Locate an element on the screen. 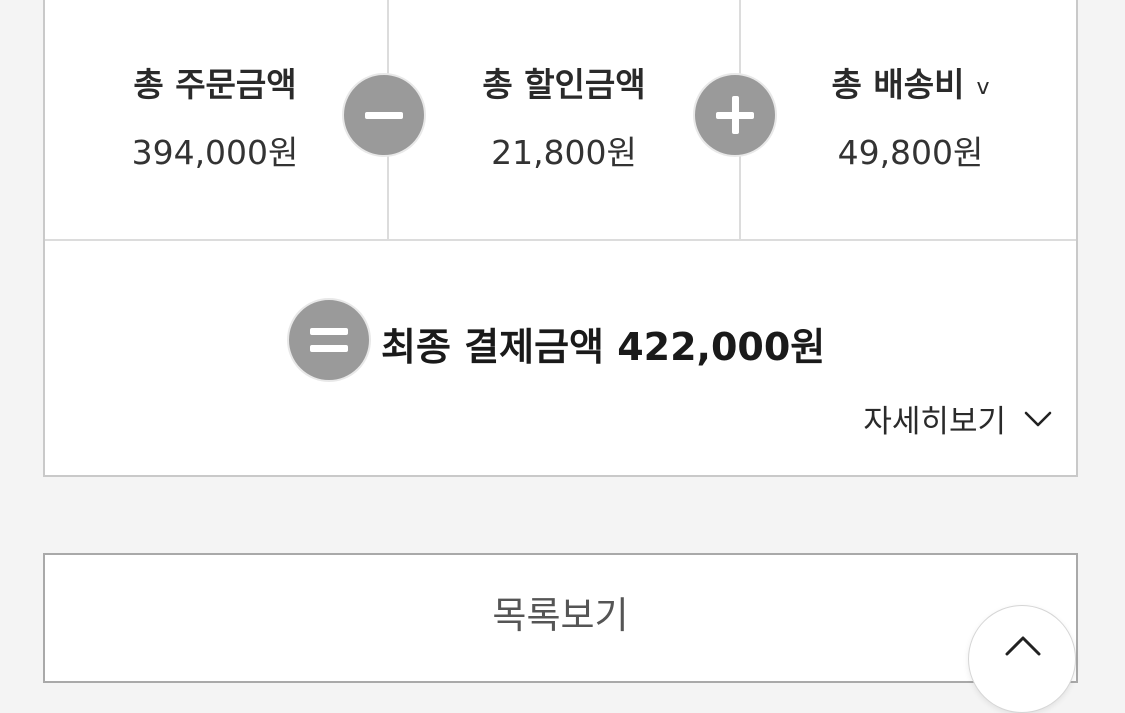 The height and width of the screenshot is (713, 1125). discount-total-value: 21,800원 is located at coordinates (564, 152).